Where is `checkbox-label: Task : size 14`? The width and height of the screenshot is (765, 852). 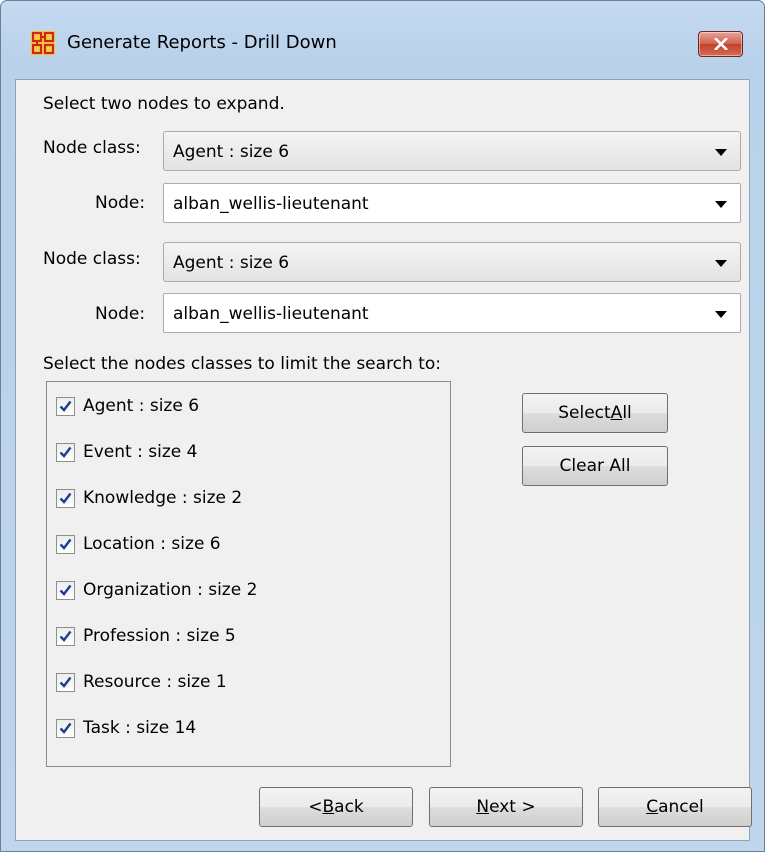 checkbox-label: Task : size 14 is located at coordinates (140, 728).